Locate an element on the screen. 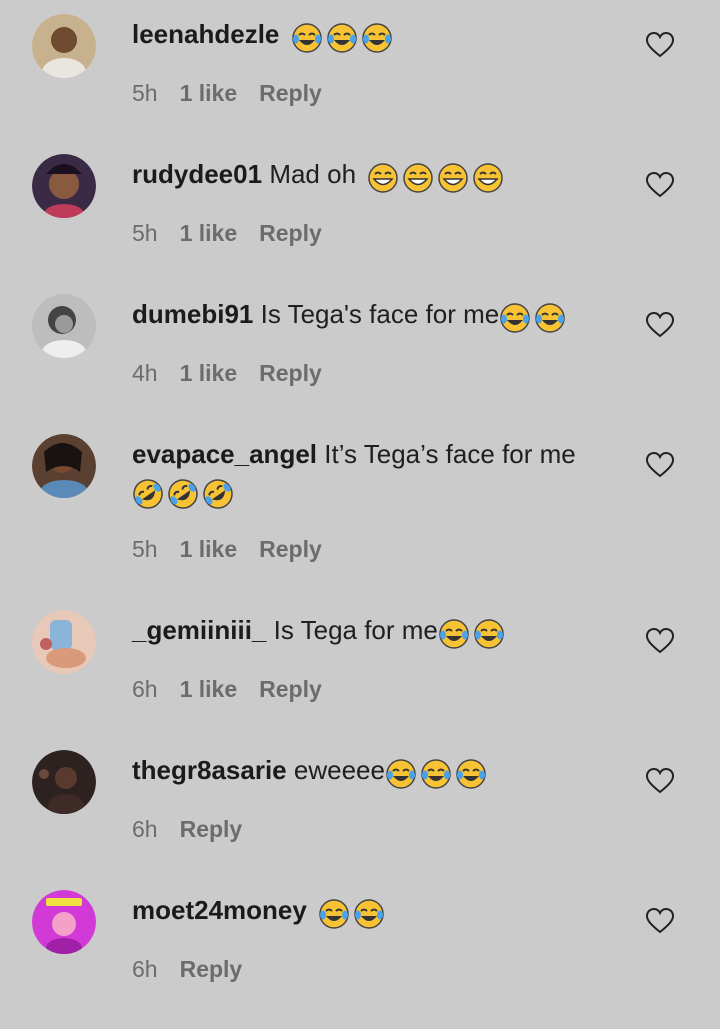  comment-text: eweeee is located at coordinates (339, 770).